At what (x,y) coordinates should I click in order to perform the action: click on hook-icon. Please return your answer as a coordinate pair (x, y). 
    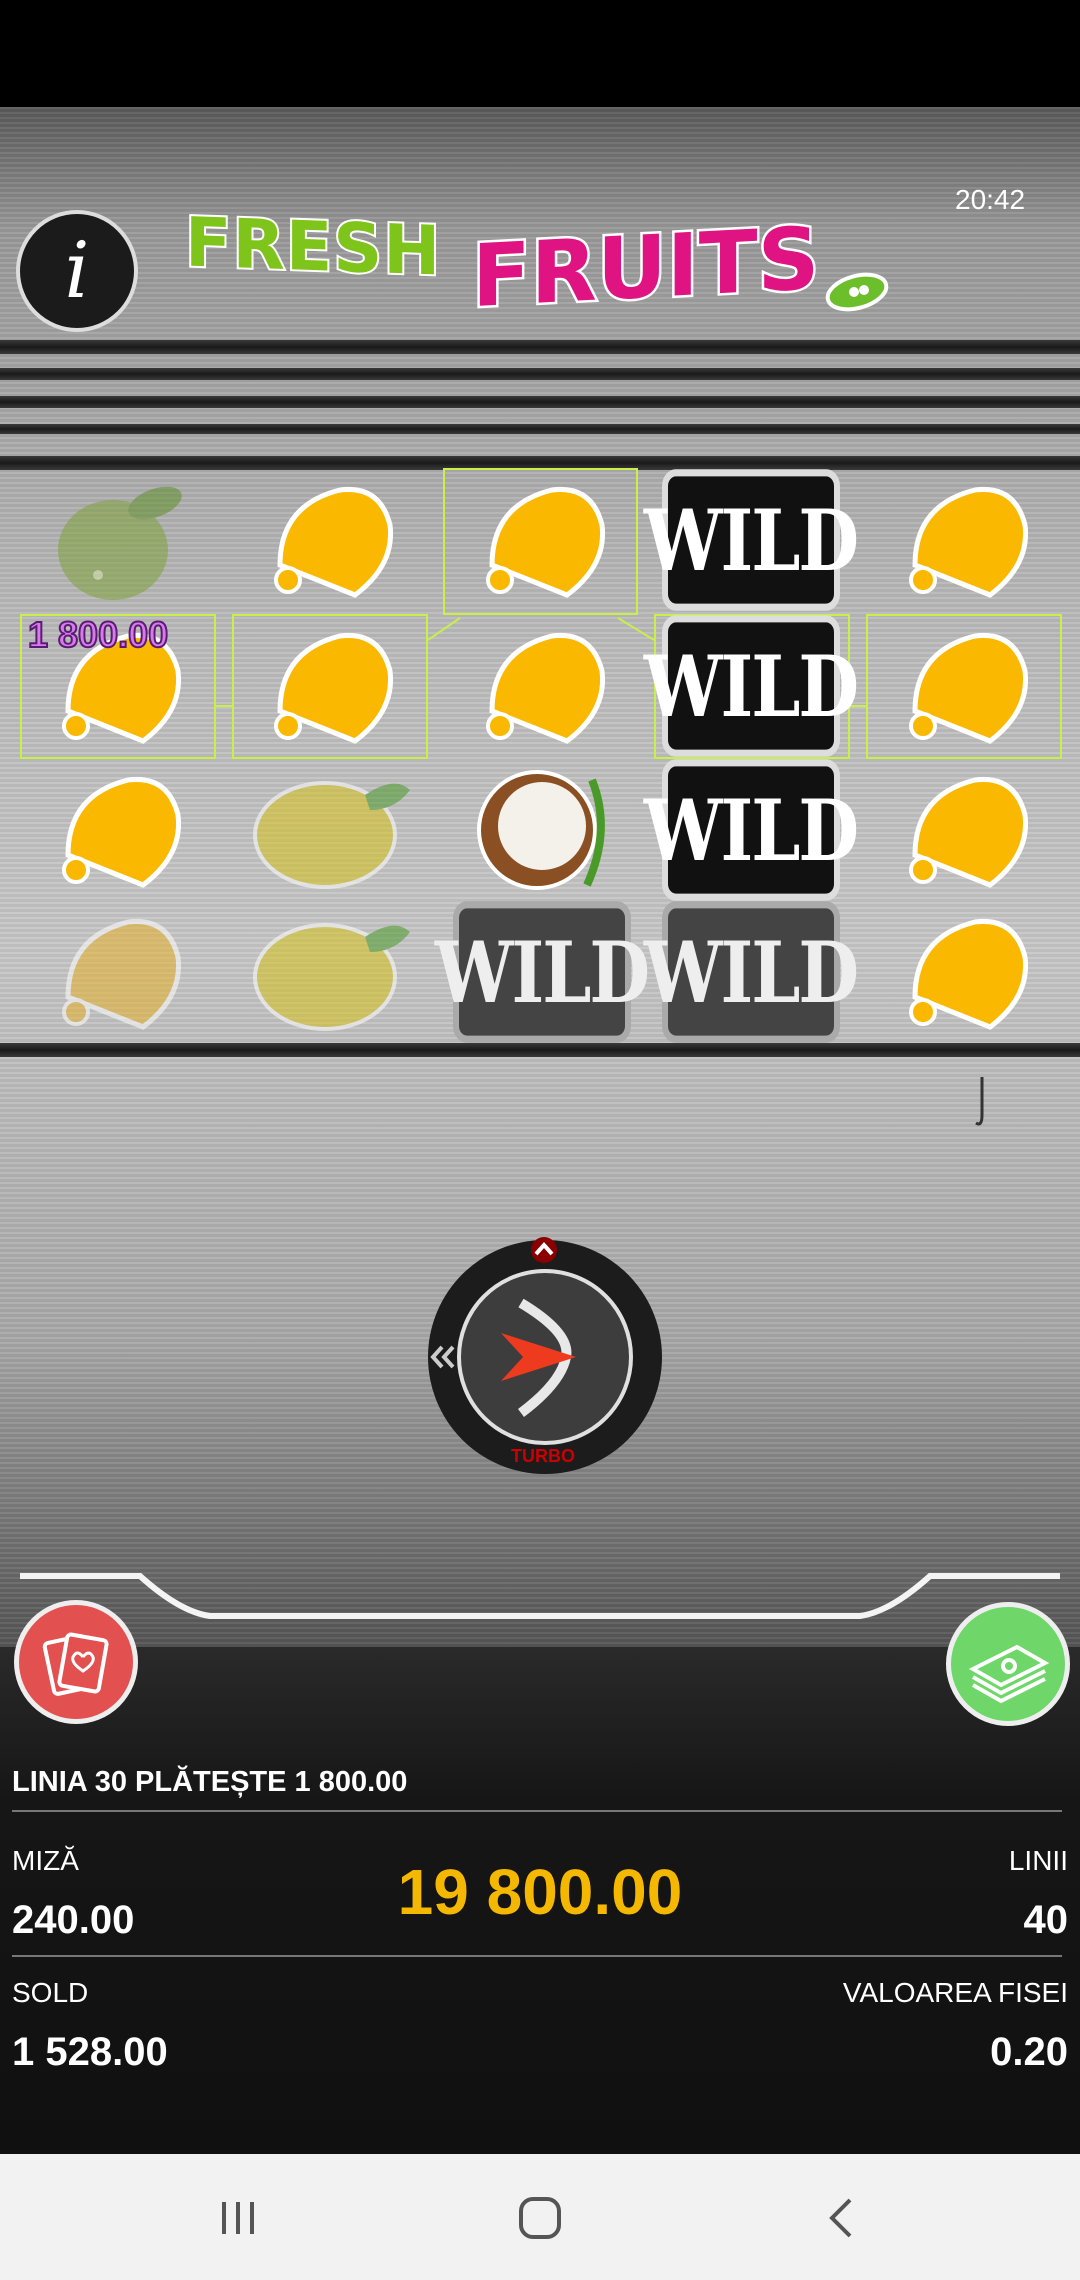
    Looking at the image, I should click on (982, 1107).